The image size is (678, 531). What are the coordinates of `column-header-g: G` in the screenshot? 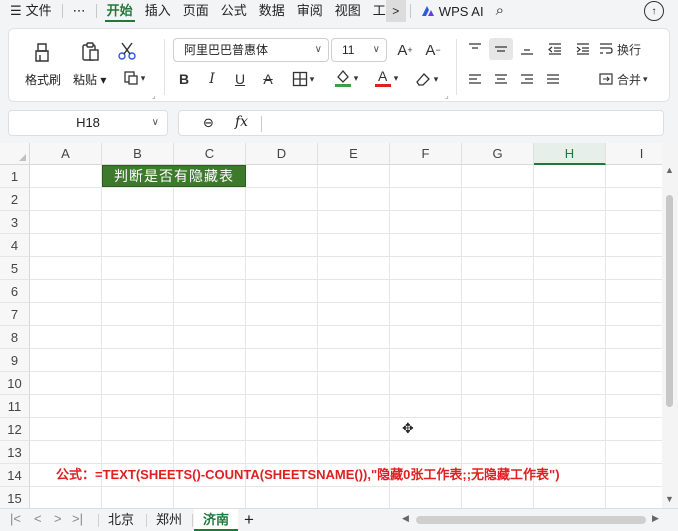 It's located at (498, 154).